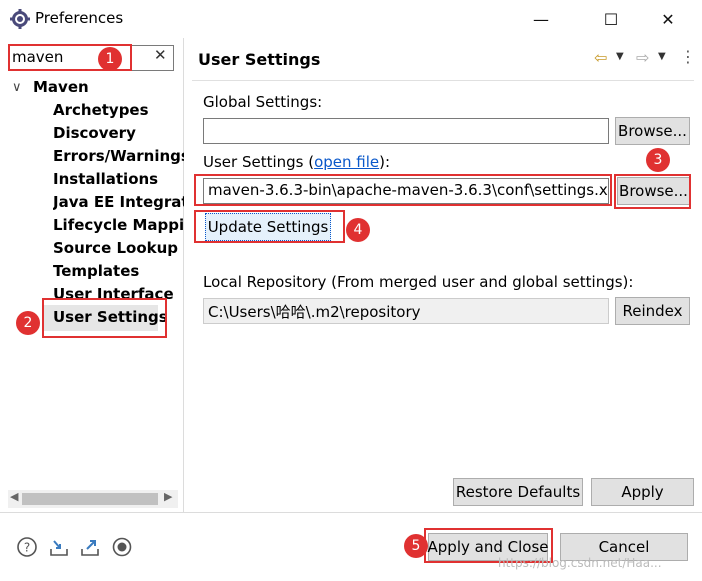 The height and width of the screenshot is (581, 702). I want to click on user-settings-label: User Settings (open file):, so click(296, 162).